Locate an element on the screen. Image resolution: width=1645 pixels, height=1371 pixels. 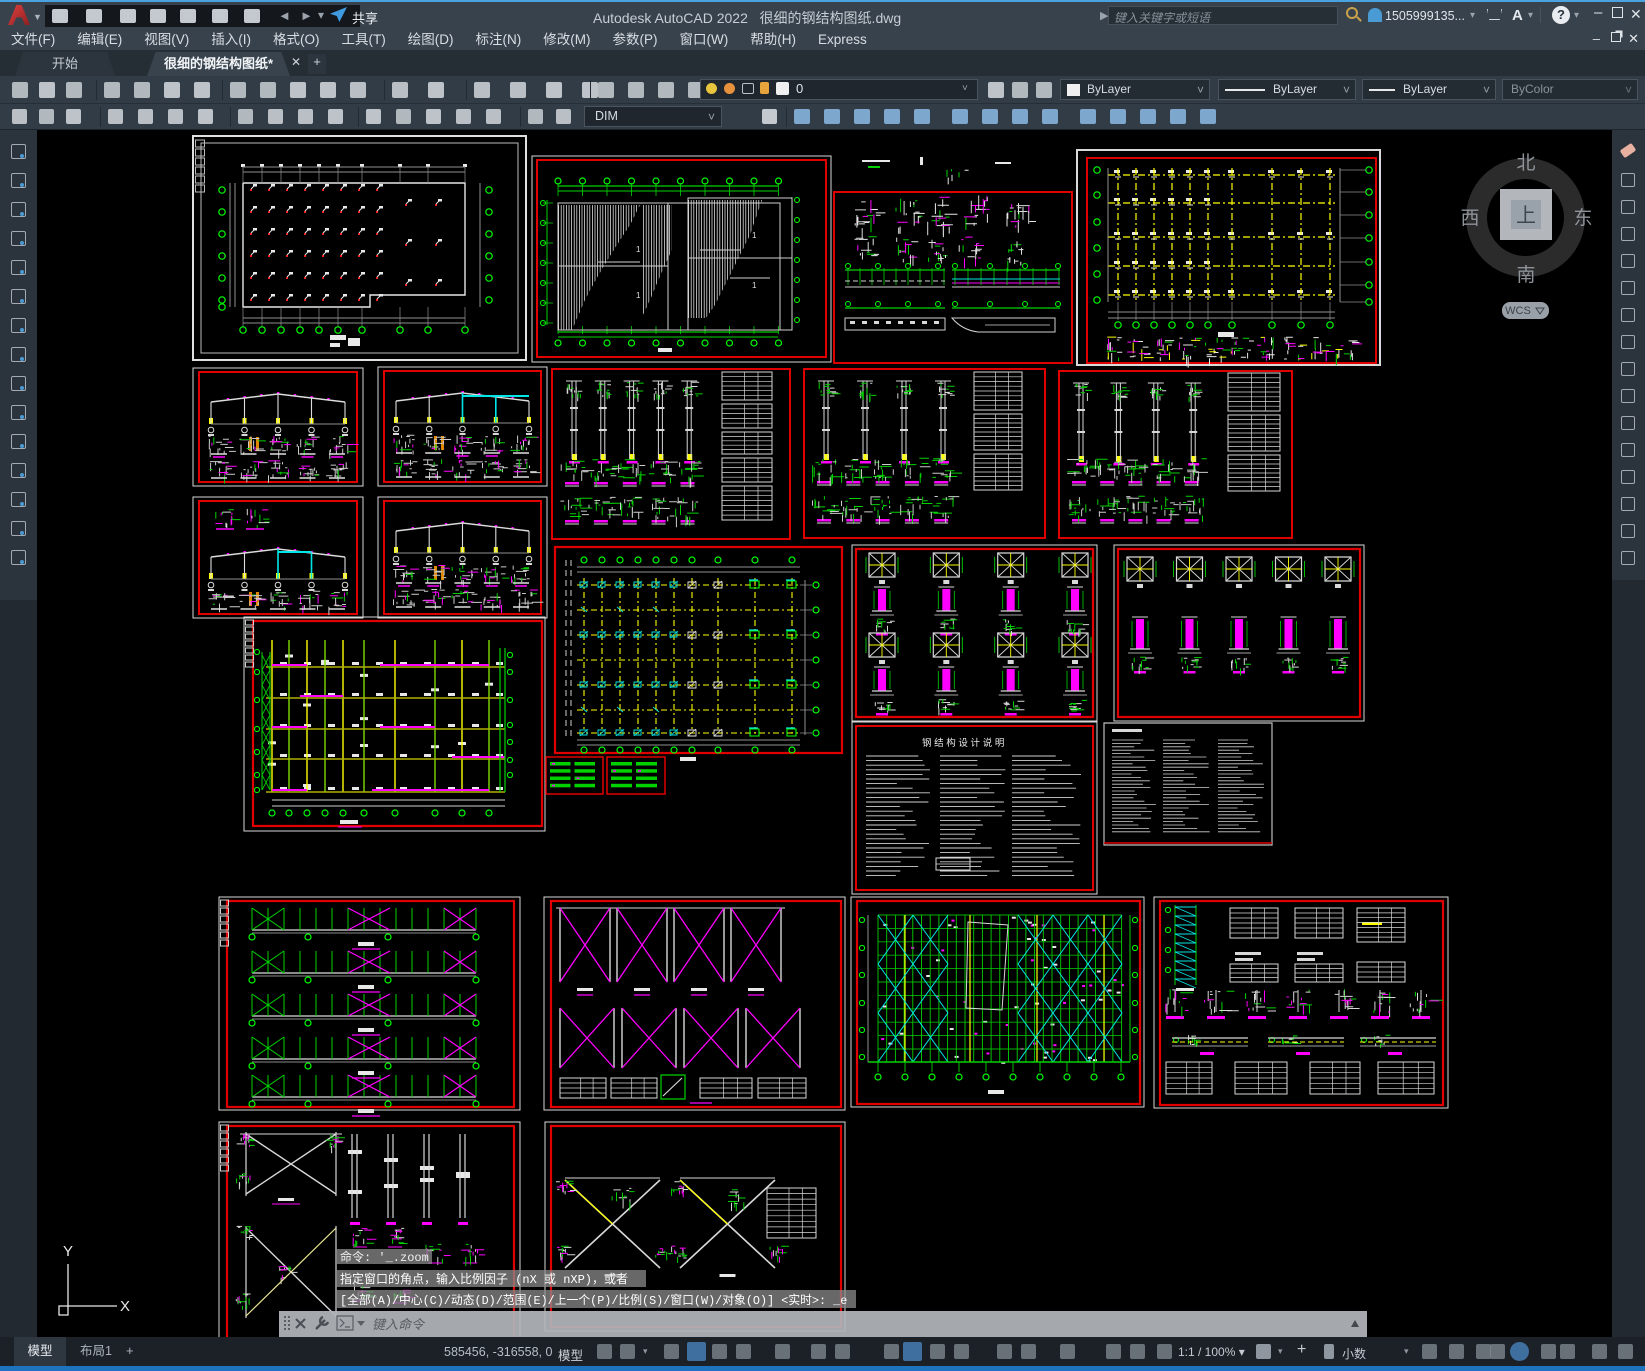
svg-text: WCS is located at coordinates (1518, 311).